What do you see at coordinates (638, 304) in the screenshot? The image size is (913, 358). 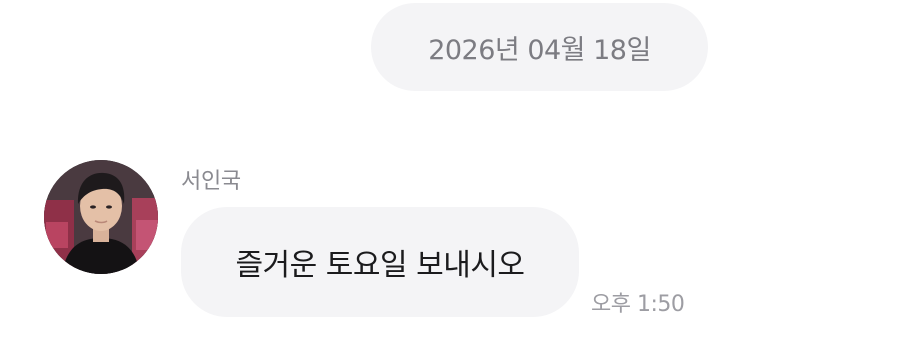 I see `message-timestamp: 오후 1:50` at bounding box center [638, 304].